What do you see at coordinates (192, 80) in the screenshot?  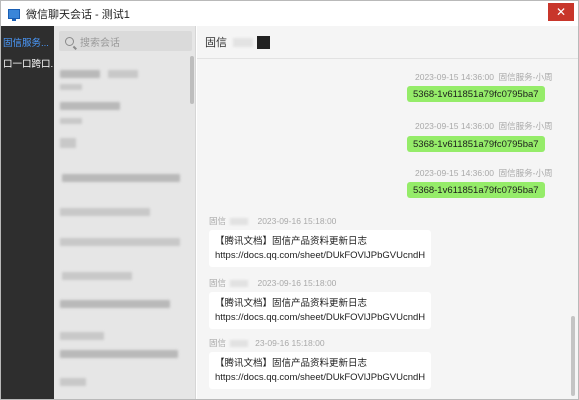 I see `conversation-list-scrollbar` at bounding box center [192, 80].